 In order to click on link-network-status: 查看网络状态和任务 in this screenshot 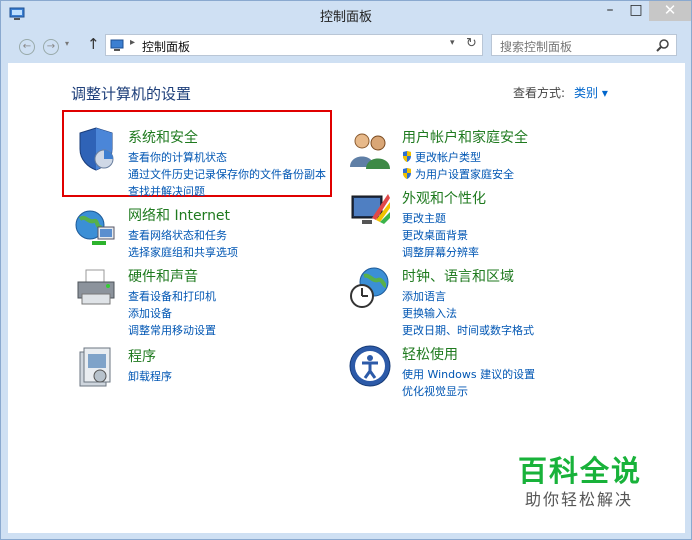, I will do `click(177, 235)`.